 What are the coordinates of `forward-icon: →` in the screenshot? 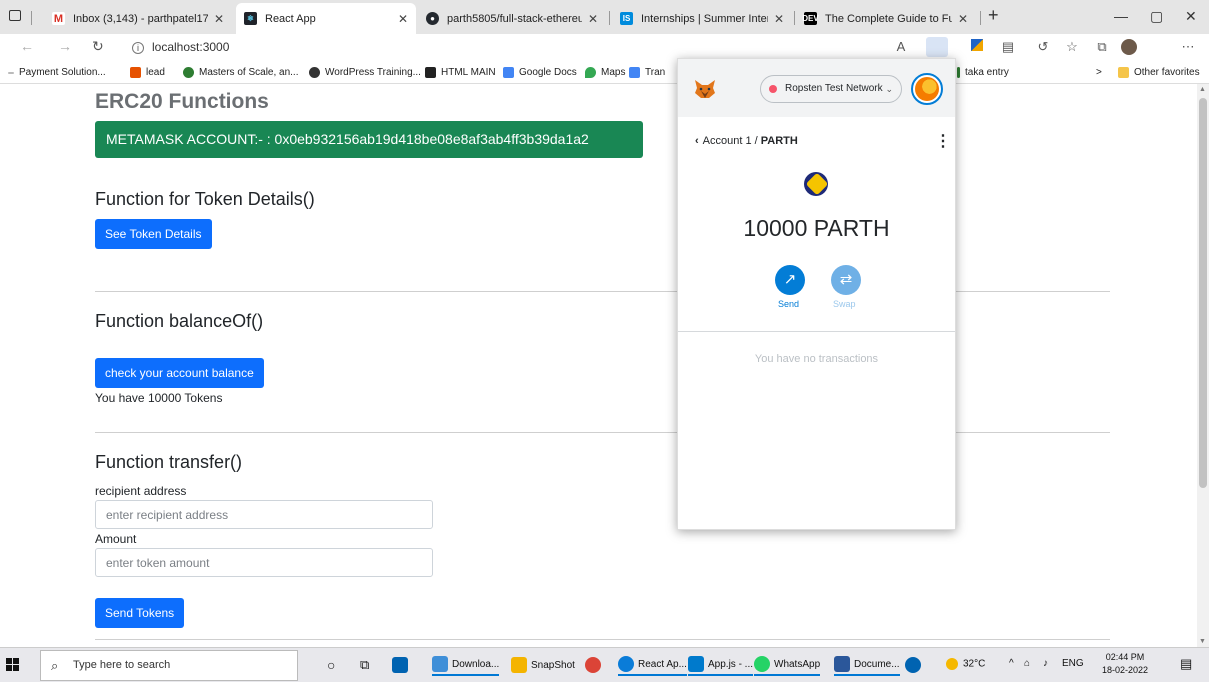 It's located at (65, 46).